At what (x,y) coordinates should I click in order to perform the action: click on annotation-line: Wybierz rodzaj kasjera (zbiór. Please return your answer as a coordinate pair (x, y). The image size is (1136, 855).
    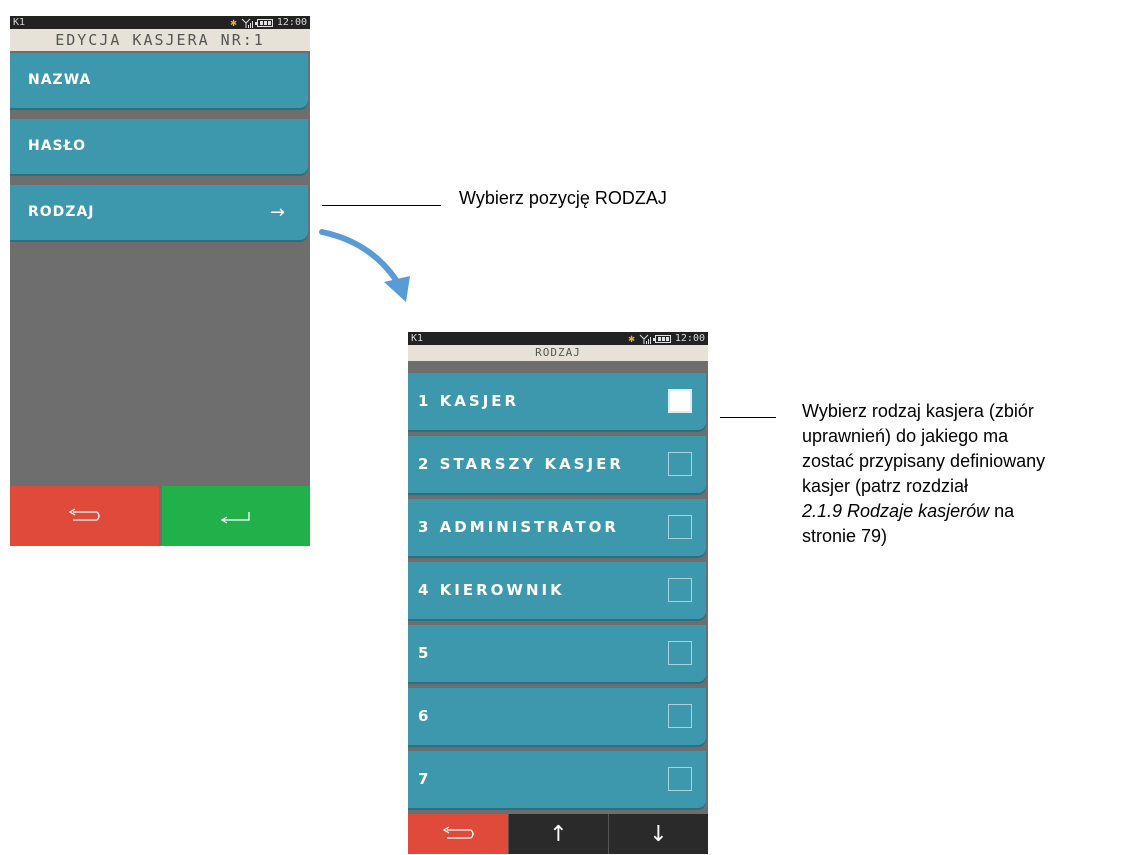
    Looking at the image, I should click on (918, 411).